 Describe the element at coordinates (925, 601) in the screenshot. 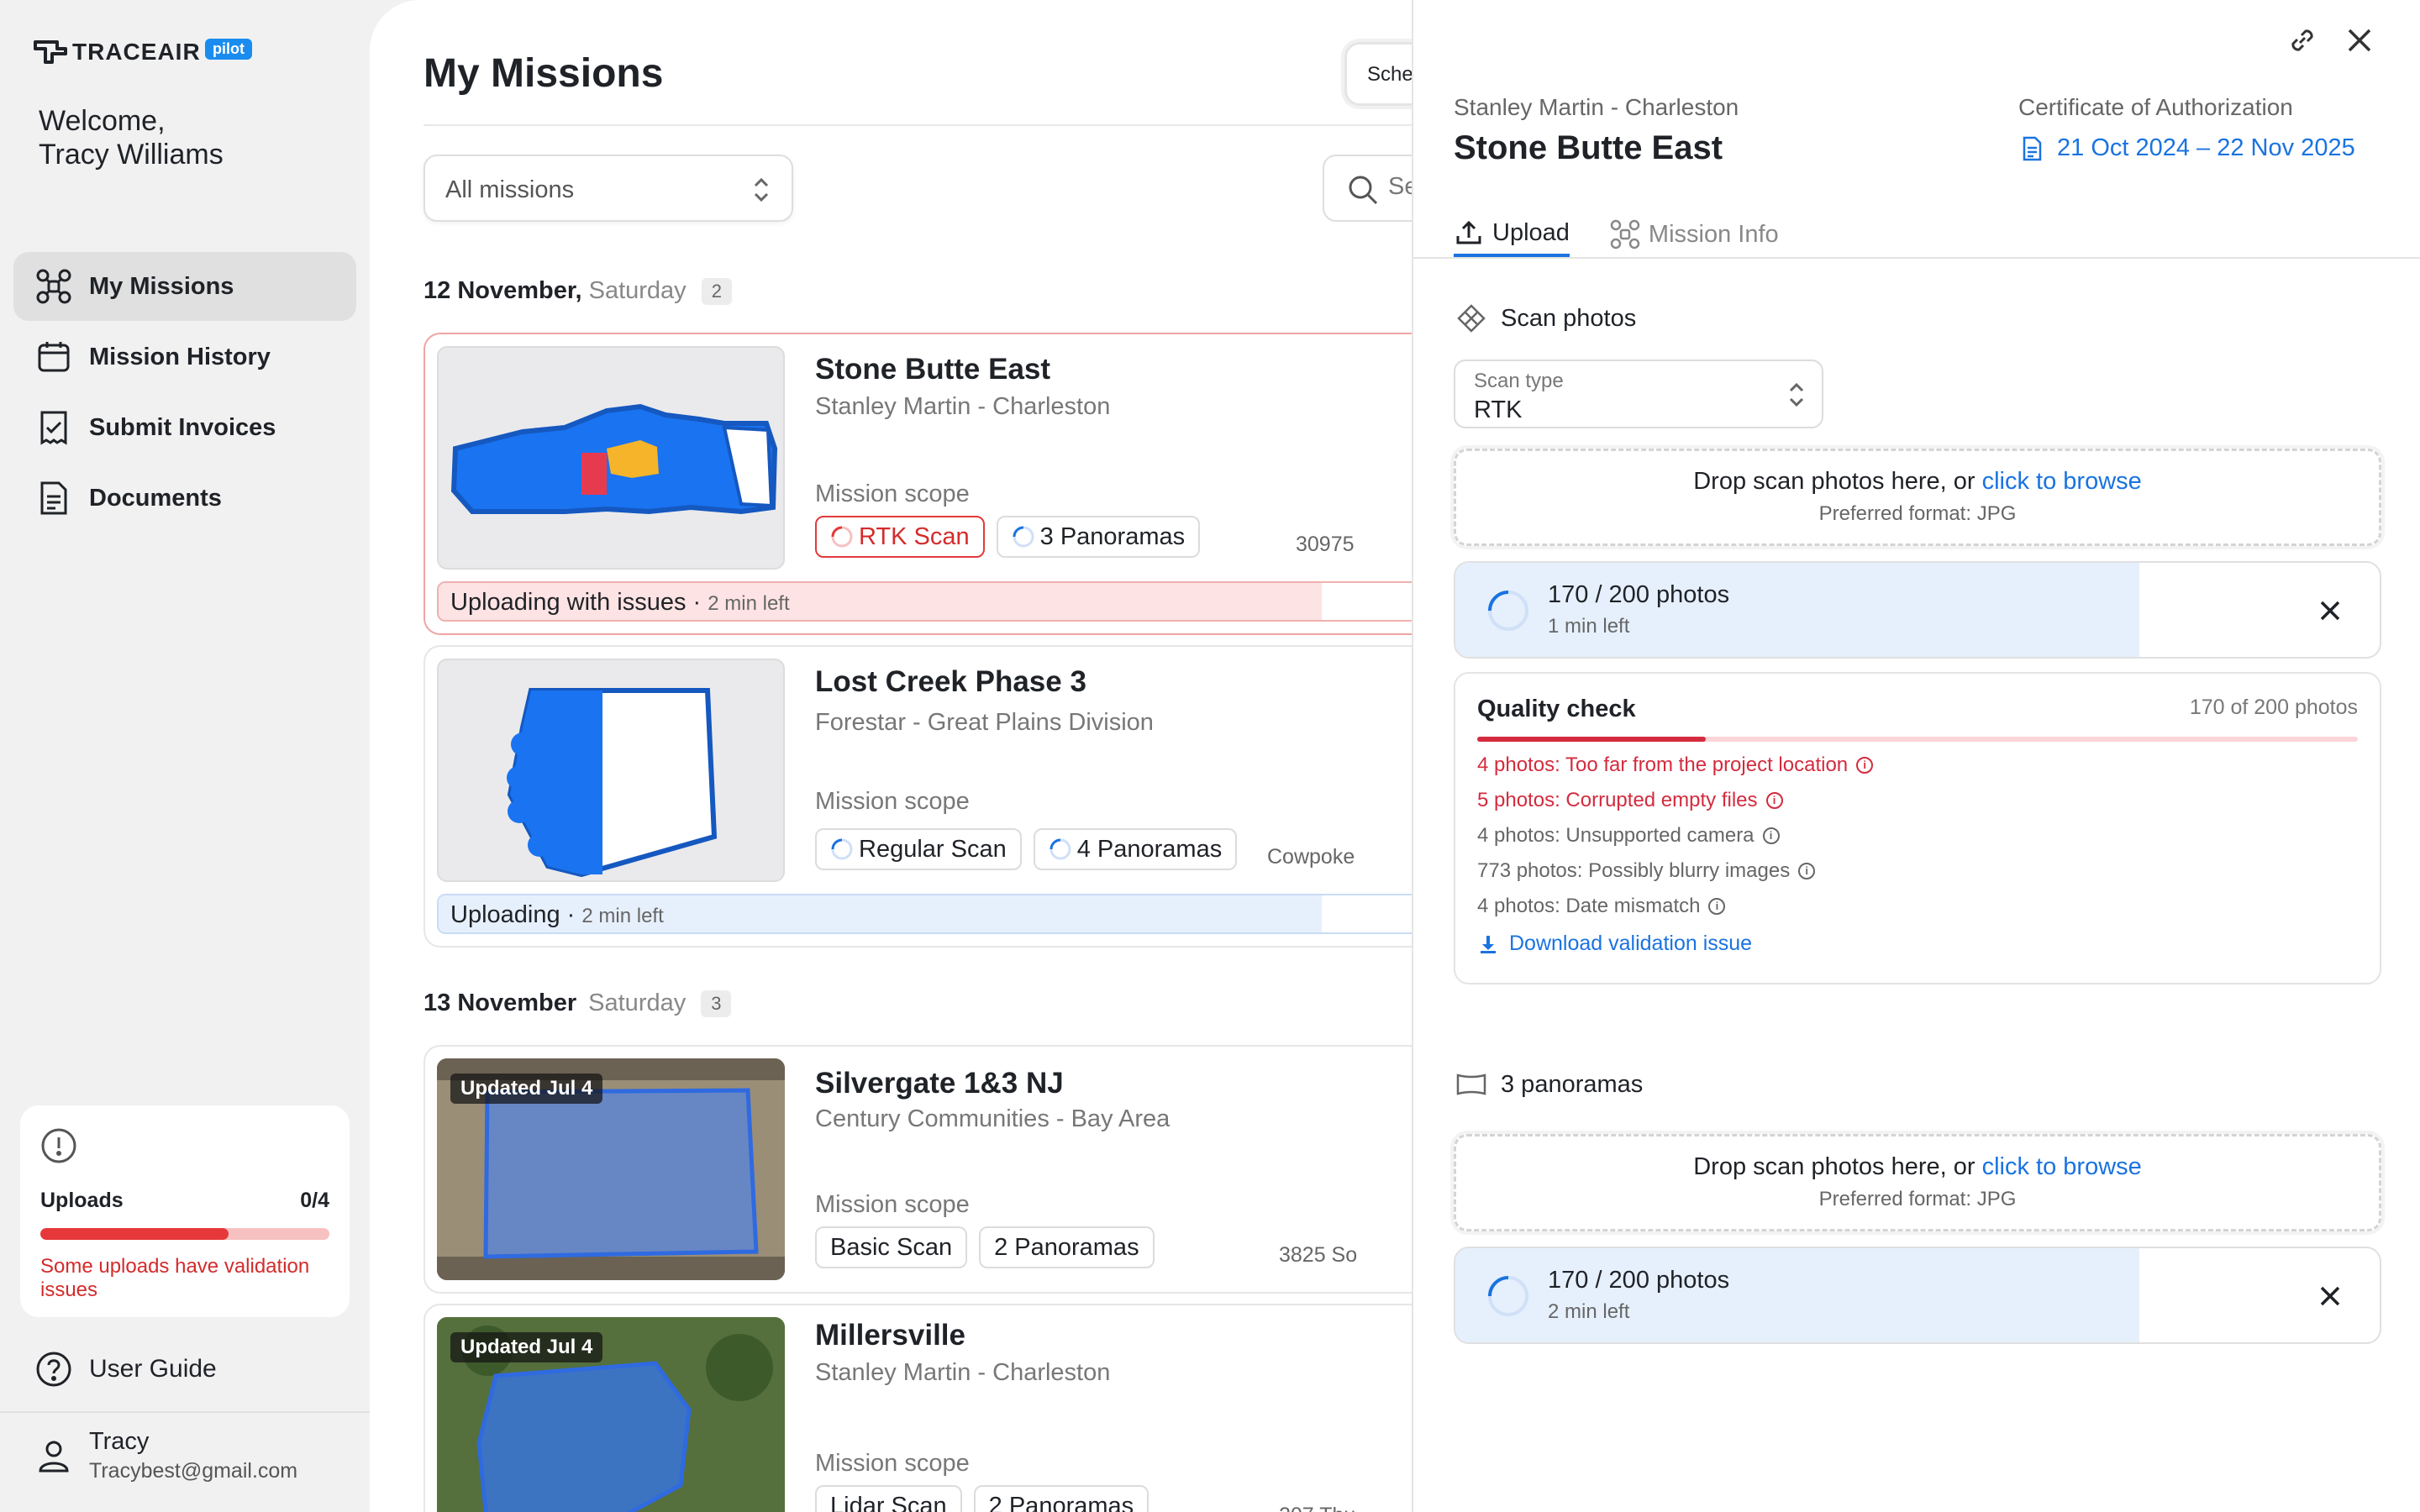

I see `upload-progress-bar: Uploading with issues · 2 min left` at that location.